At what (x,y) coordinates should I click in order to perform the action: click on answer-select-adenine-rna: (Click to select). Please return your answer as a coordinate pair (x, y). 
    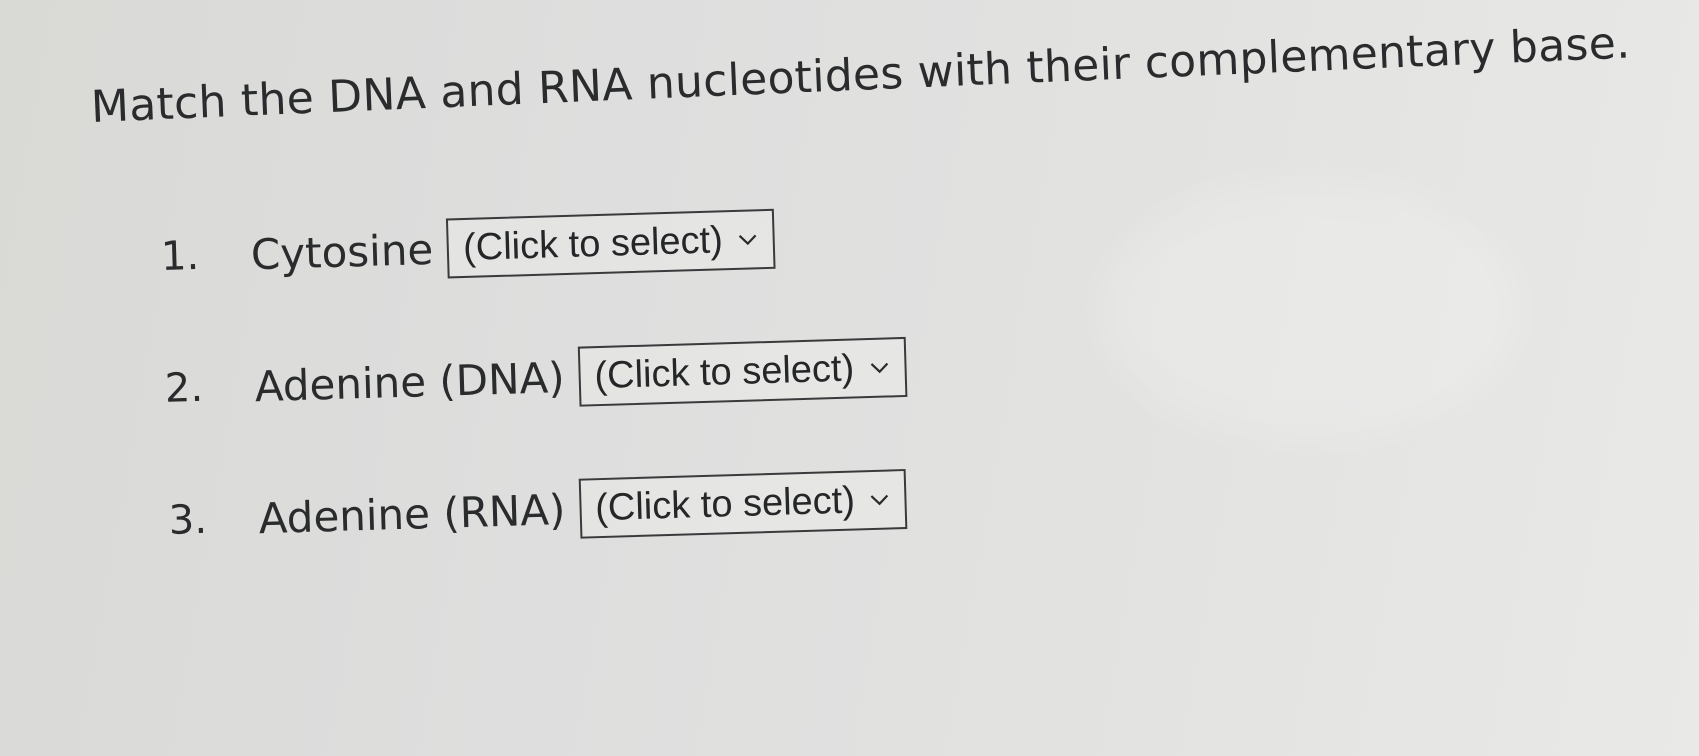
    Looking at the image, I should click on (743, 503).